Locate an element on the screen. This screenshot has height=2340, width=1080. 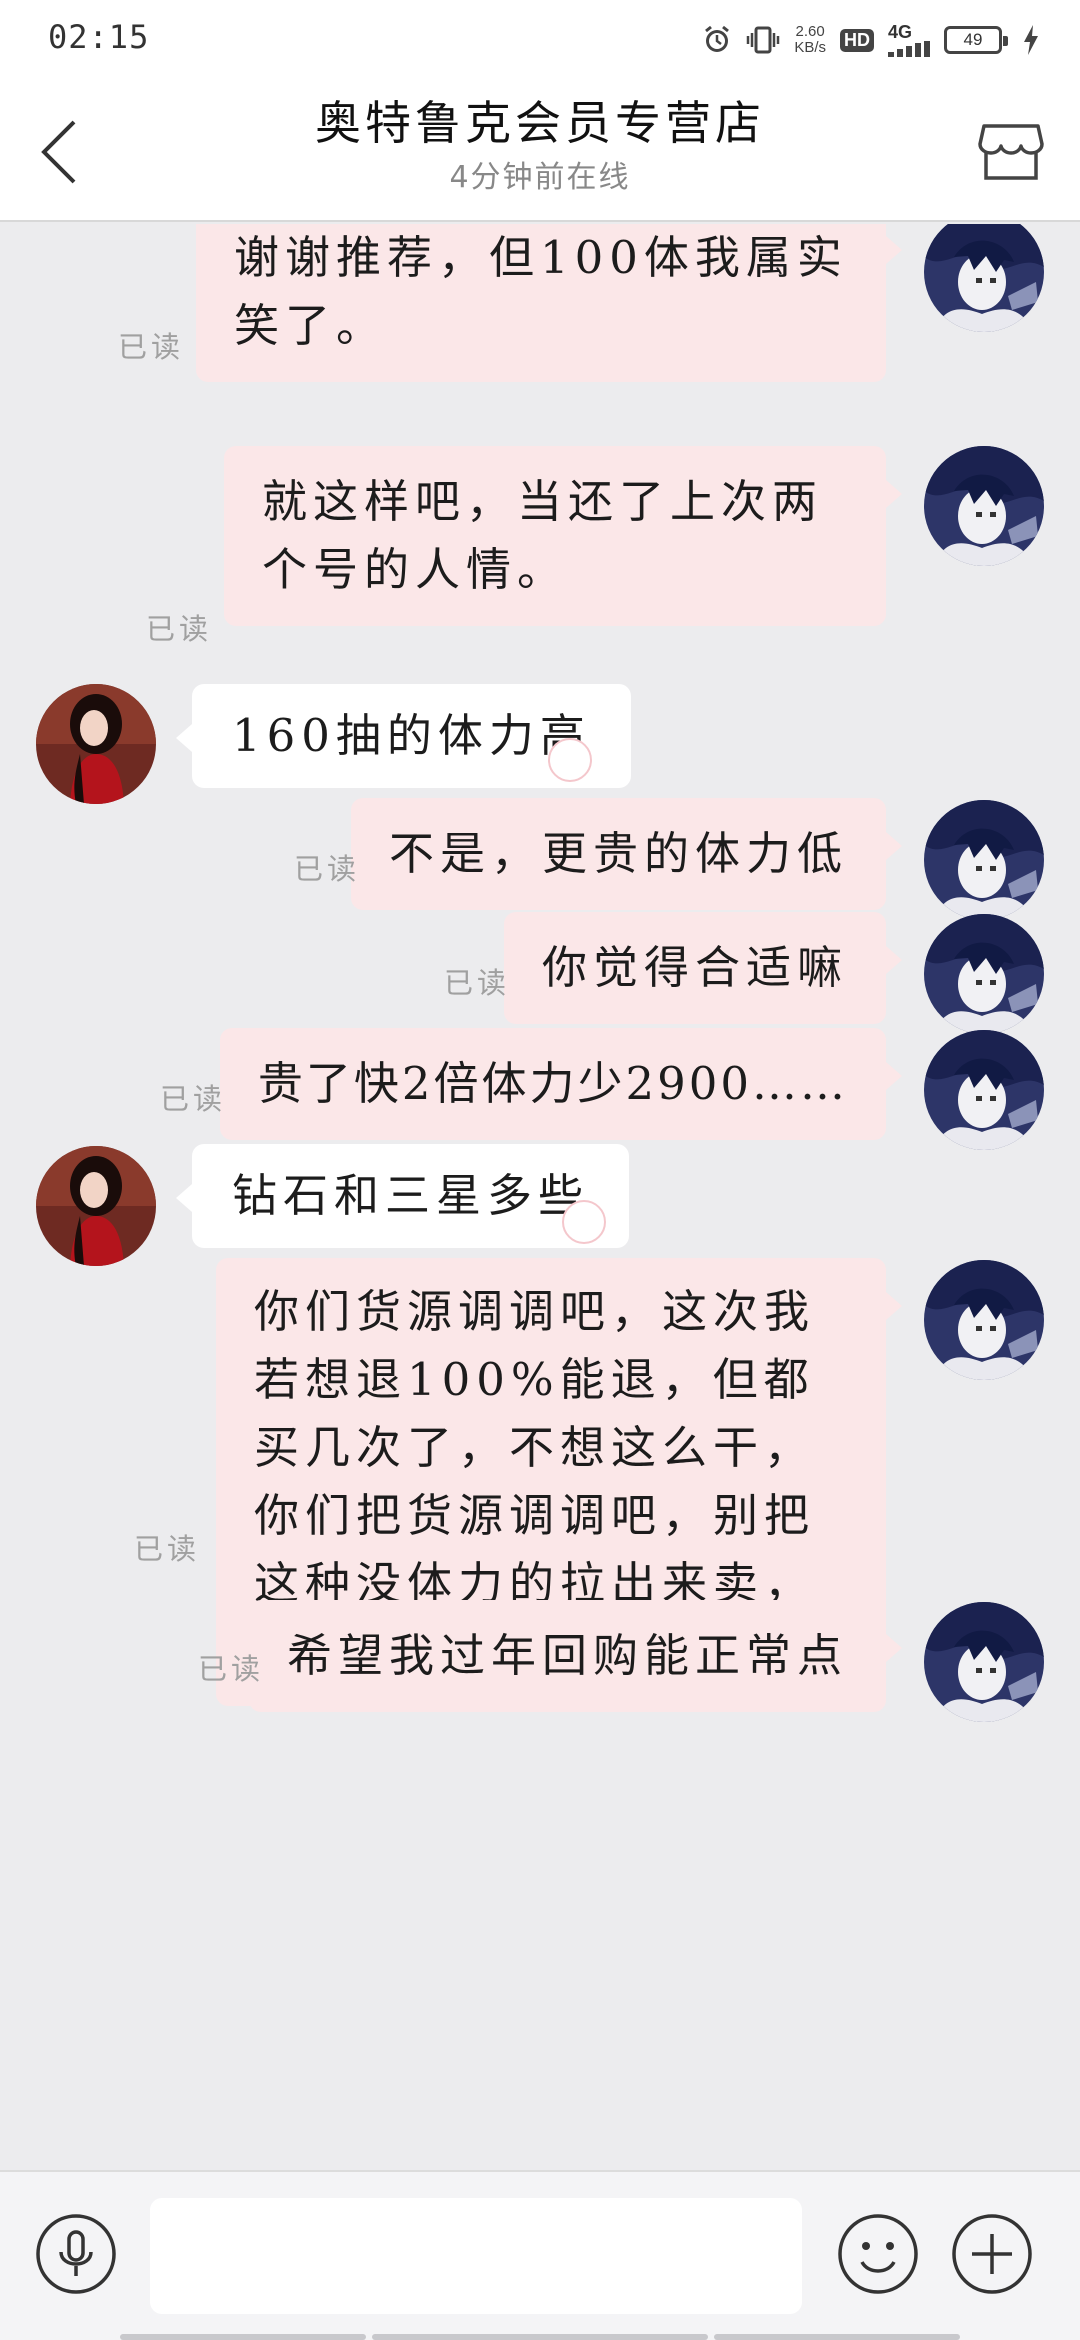
back-button is located at coordinates (60, 152).